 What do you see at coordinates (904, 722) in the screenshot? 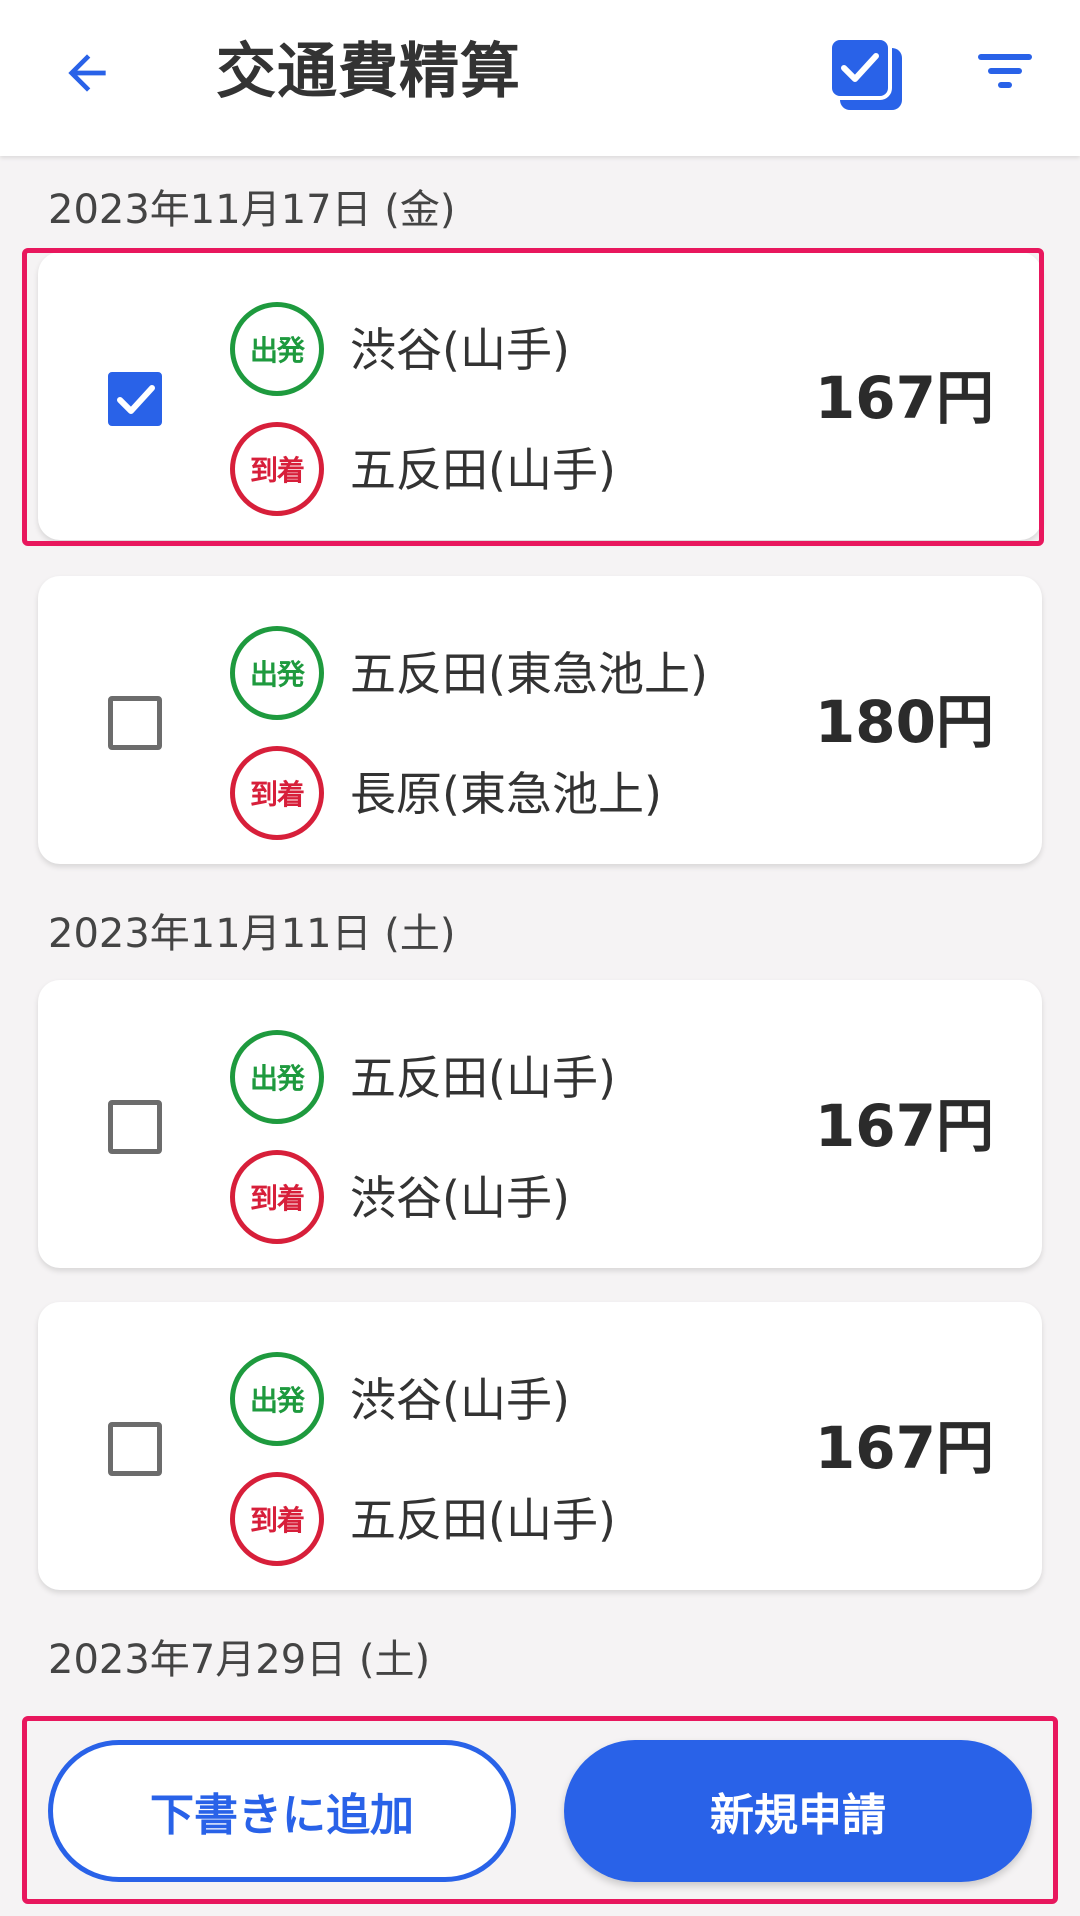
I see `fare-amount: 180円` at bounding box center [904, 722].